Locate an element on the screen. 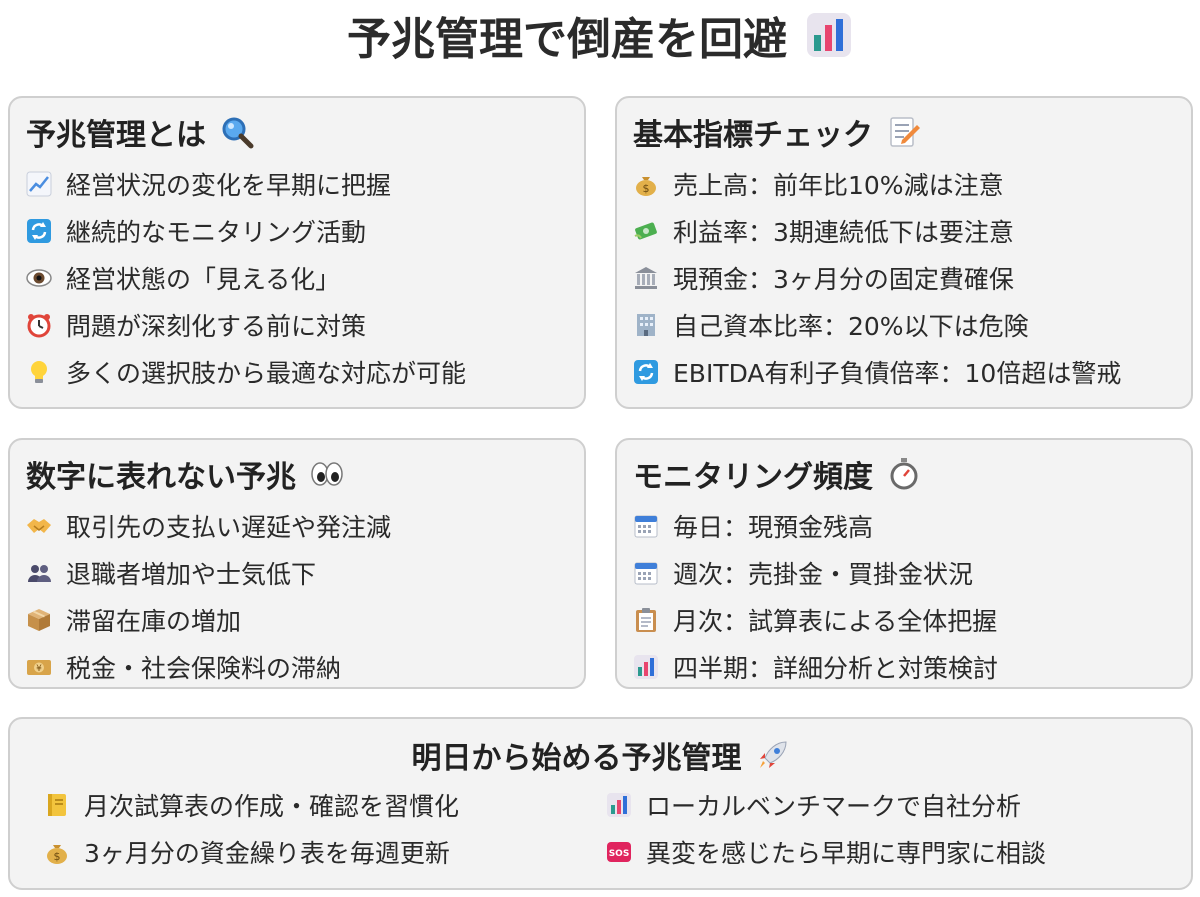 The width and height of the screenshot is (1200, 897). handshake-icon is located at coordinates (39, 526).